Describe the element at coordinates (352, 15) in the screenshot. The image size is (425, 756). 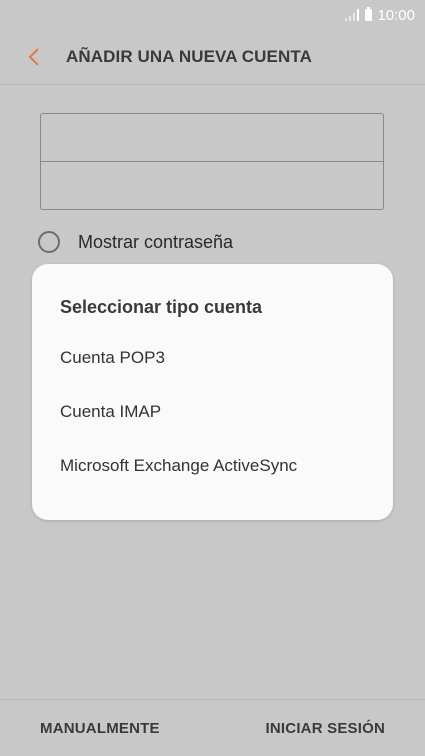
I see `signal-icon` at that location.